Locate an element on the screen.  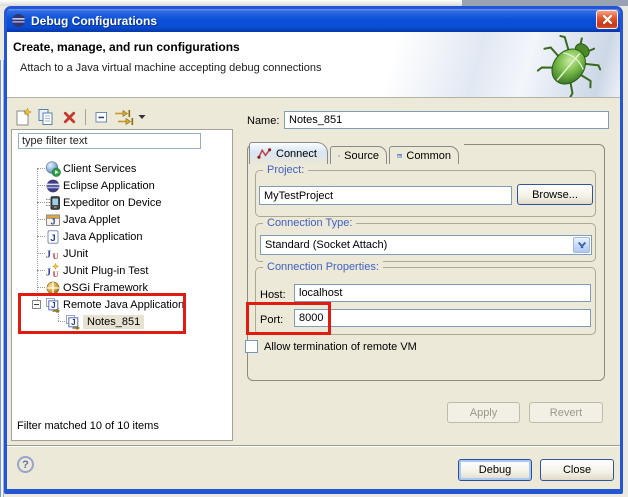
tab-common: Common is located at coordinates (424, 155).